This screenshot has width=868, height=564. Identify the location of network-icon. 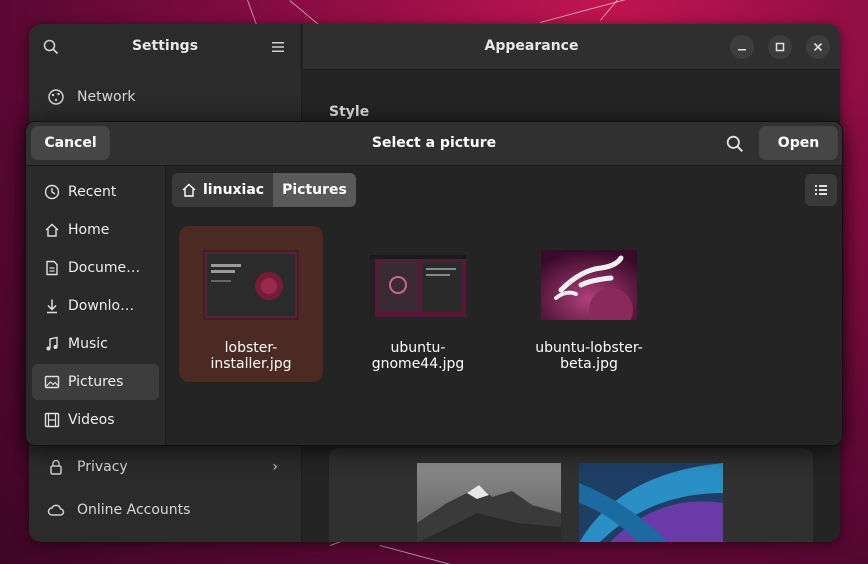
(56, 97).